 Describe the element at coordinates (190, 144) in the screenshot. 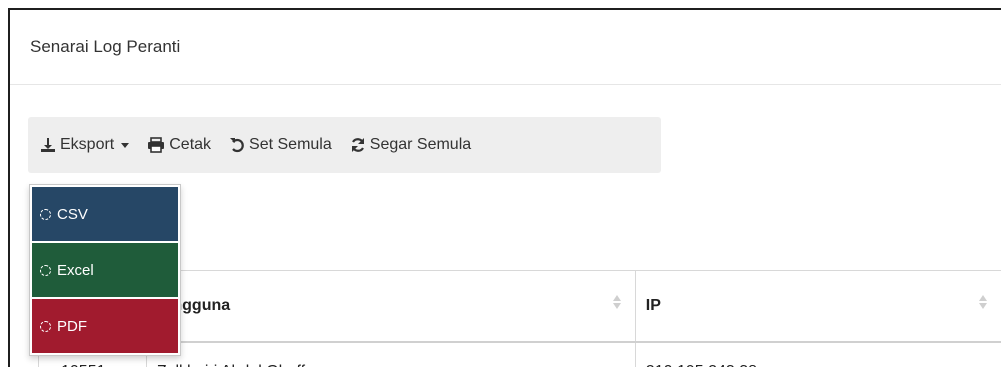

I see `print-label: Cetak` at that location.